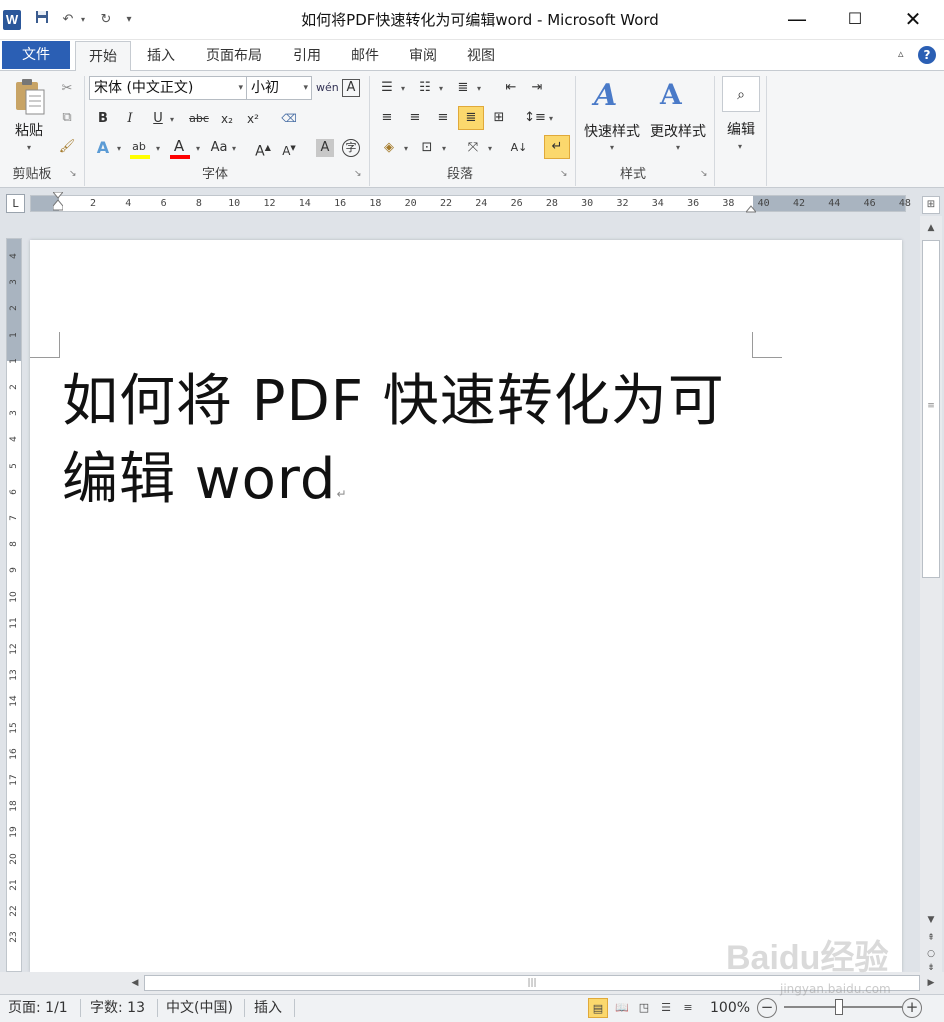 The height and width of the screenshot is (1022, 944). I want to click on undo-dropdown-icon: ▾, so click(83, 20).